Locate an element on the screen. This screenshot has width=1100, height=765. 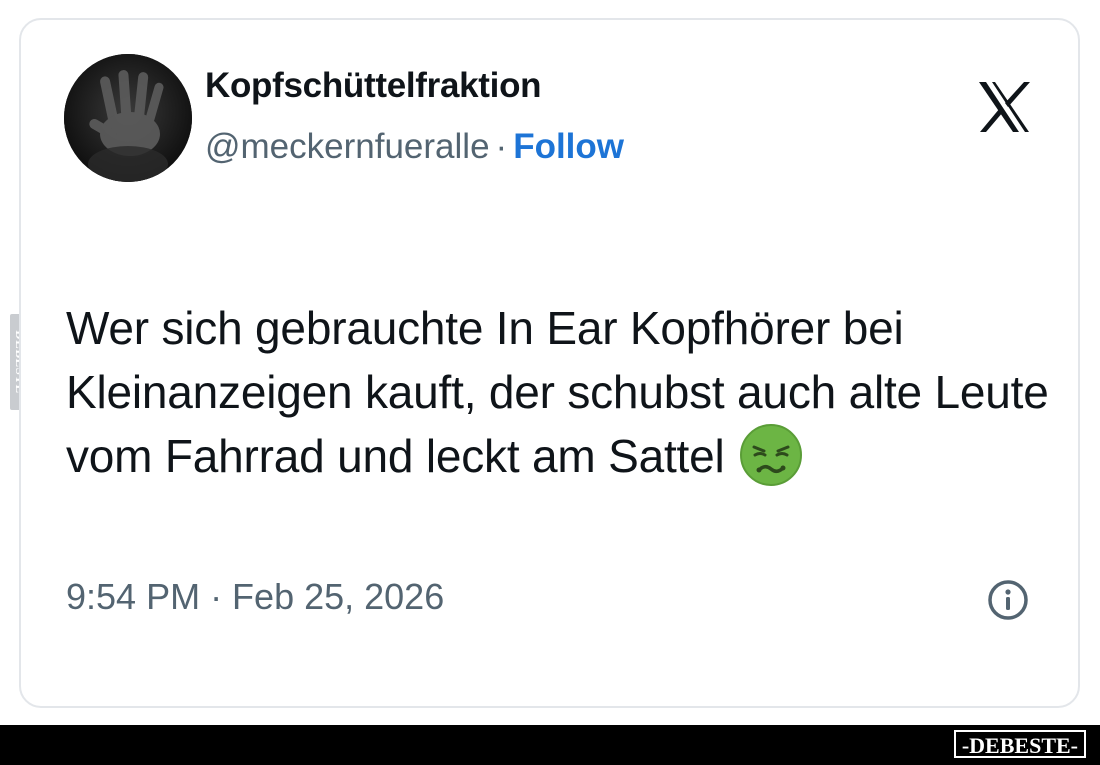
author-display-name: Kopfschüttelfraktion is located at coordinates (373, 86).